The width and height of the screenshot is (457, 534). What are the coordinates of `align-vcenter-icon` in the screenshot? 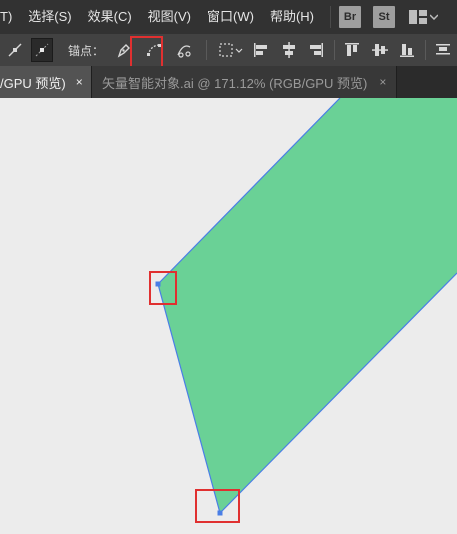 It's located at (379, 50).